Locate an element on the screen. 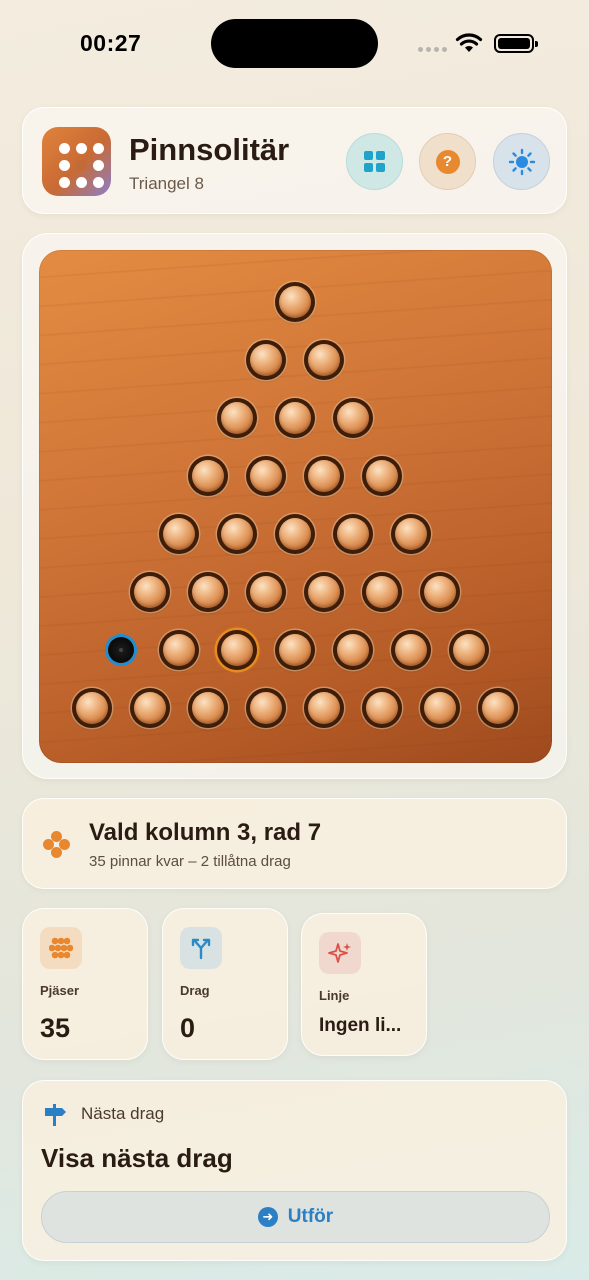  stat-value: 0 is located at coordinates (188, 1028).